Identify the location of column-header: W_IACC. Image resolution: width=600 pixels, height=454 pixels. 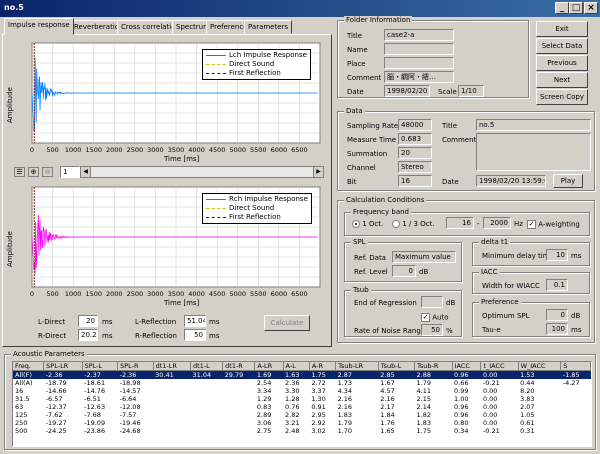
(540, 366).